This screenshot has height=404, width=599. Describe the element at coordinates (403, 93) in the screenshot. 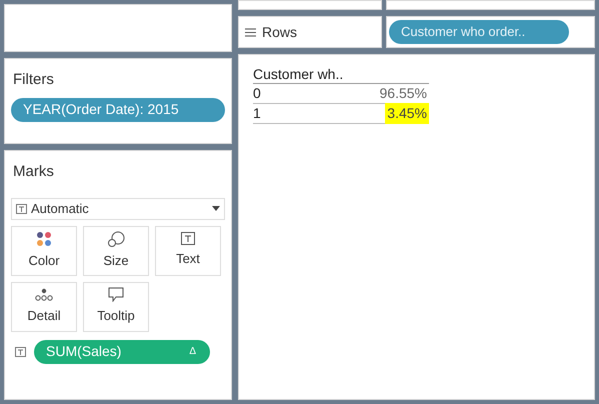

I see `row-value: 96.55%` at that location.